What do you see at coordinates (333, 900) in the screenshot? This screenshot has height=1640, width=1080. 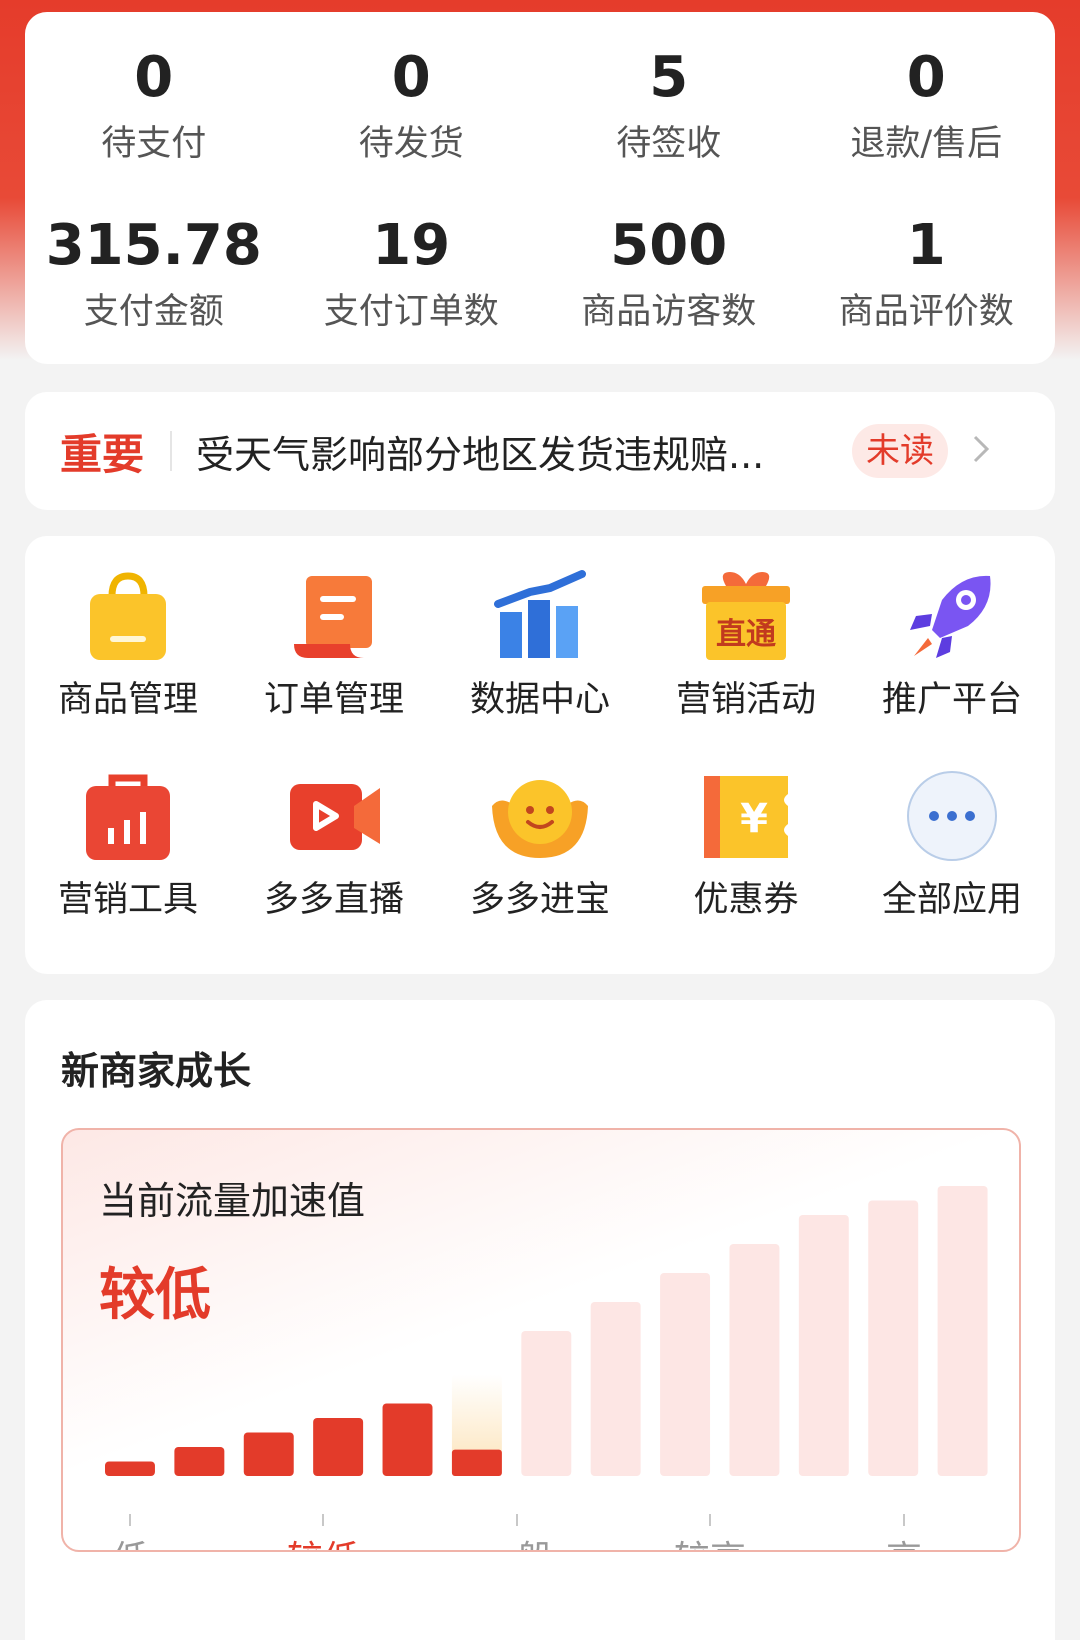 I see `app-label: 多多直播` at bounding box center [333, 900].